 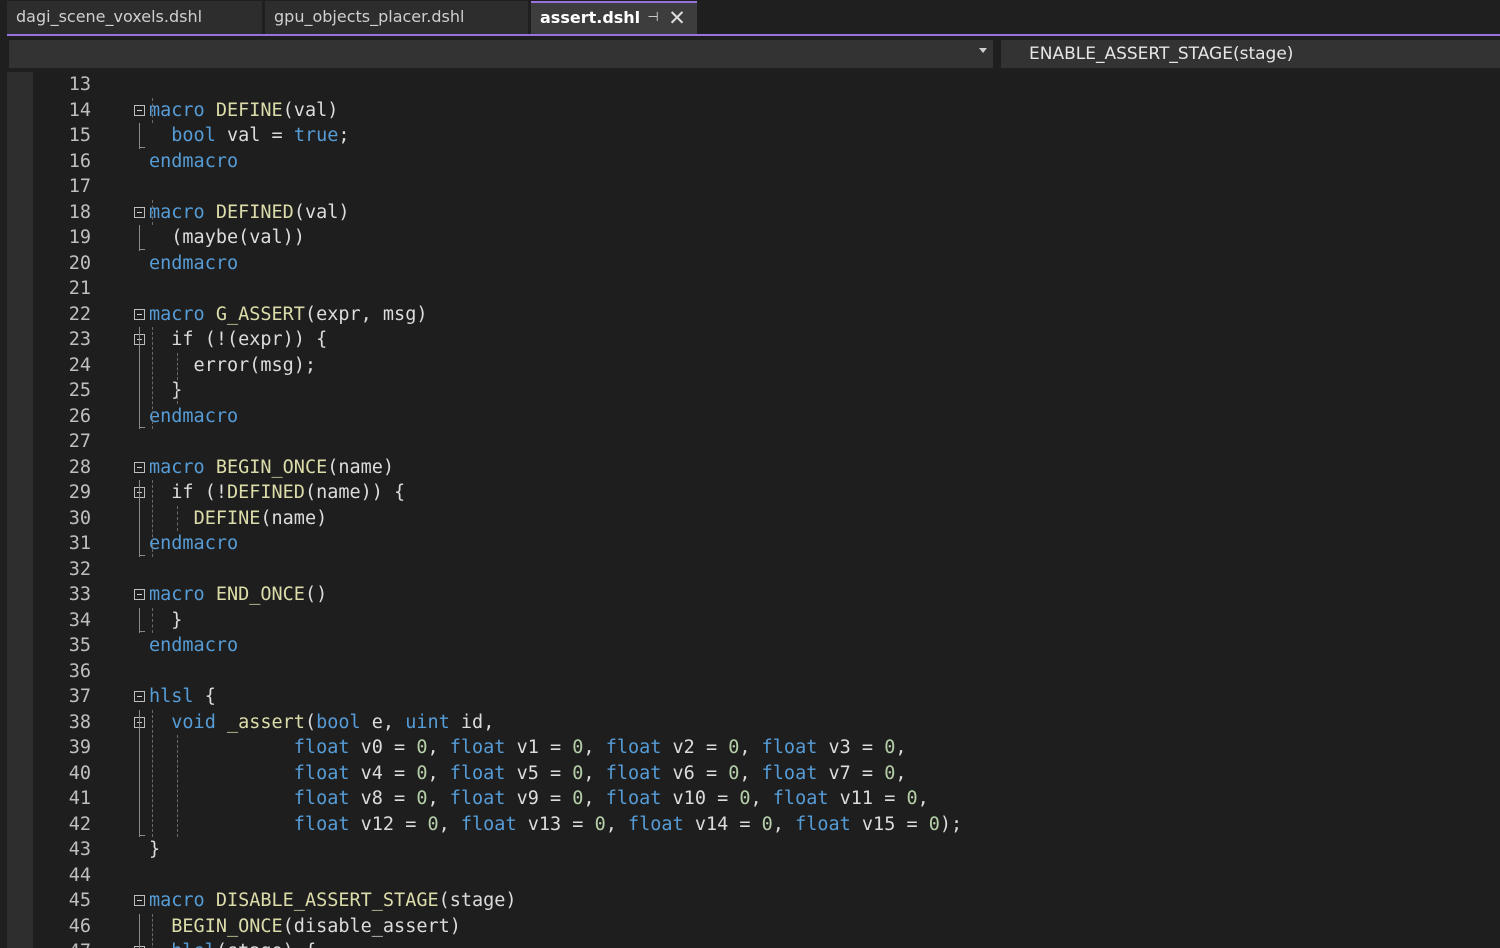 I want to click on code-line: 38 void _assert(bool e, uint id,, so click(x=753, y=723).